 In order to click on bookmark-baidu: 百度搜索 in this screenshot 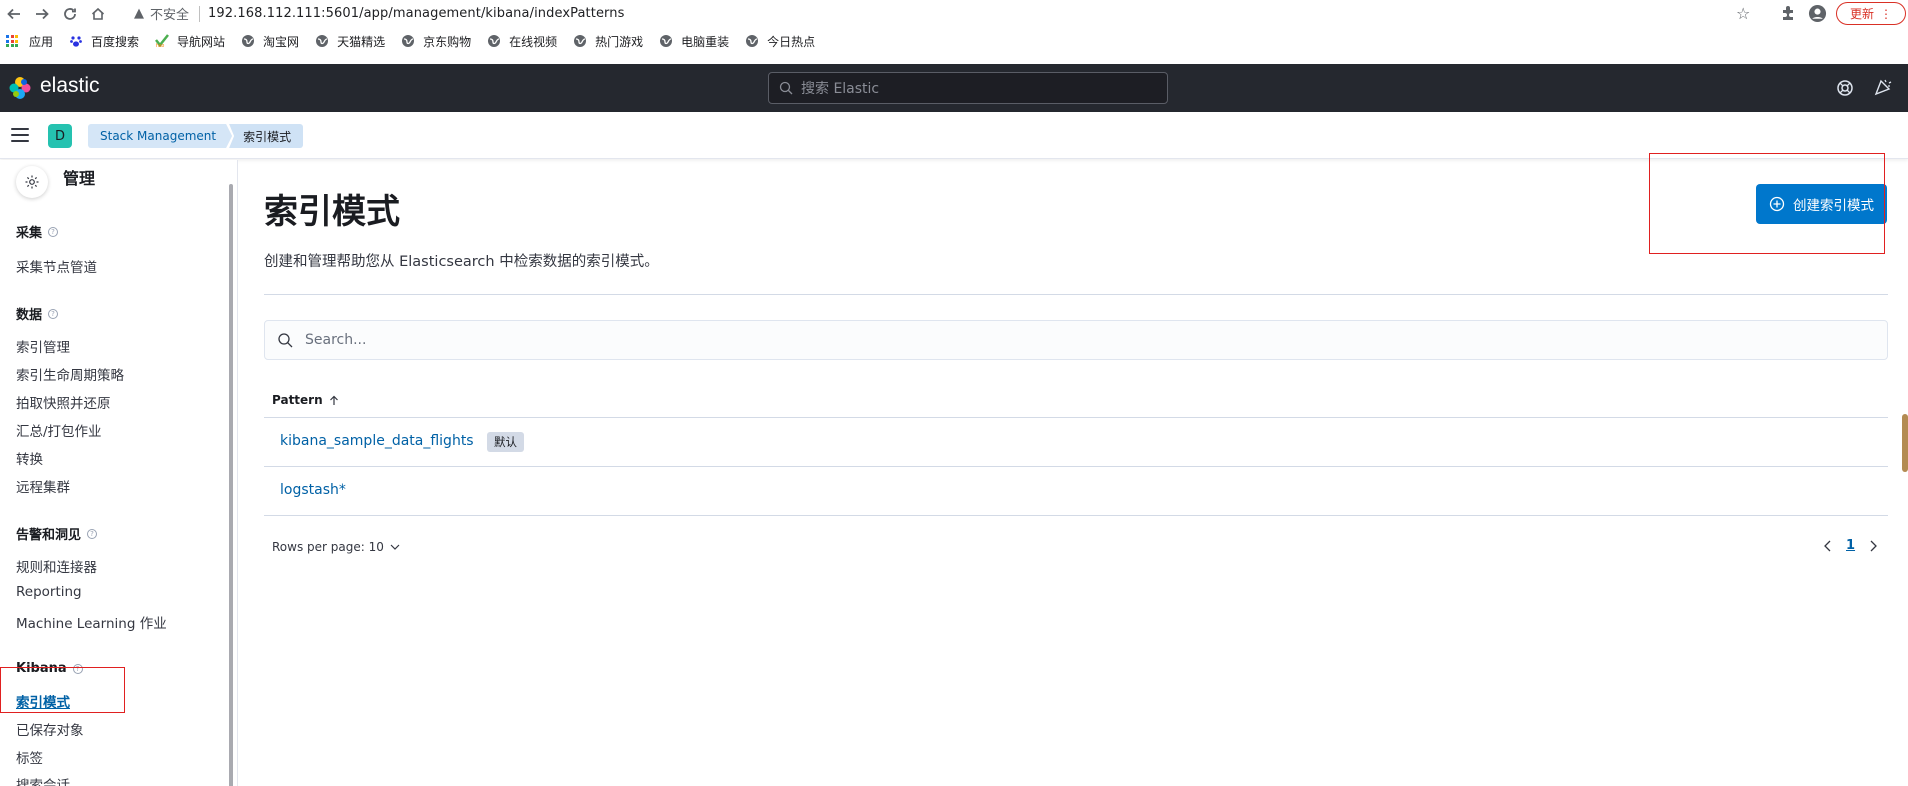, I will do `click(104, 41)`.